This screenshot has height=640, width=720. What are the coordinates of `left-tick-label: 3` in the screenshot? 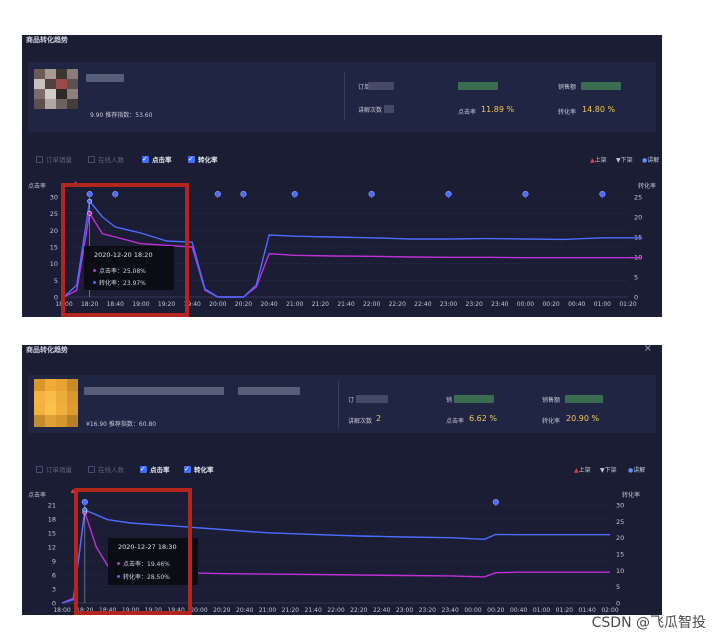 It's located at (54, 590).